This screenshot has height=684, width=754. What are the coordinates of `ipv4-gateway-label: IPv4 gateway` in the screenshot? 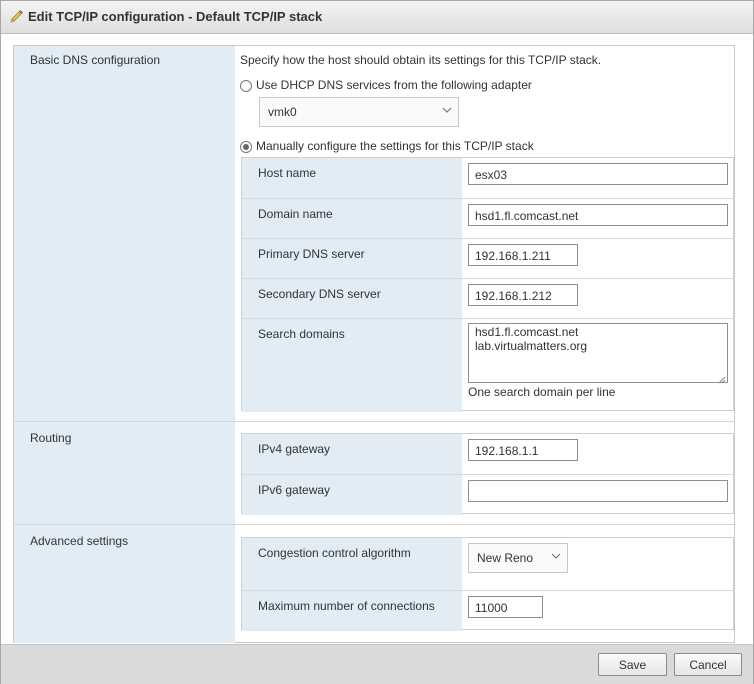 It's located at (352, 454).